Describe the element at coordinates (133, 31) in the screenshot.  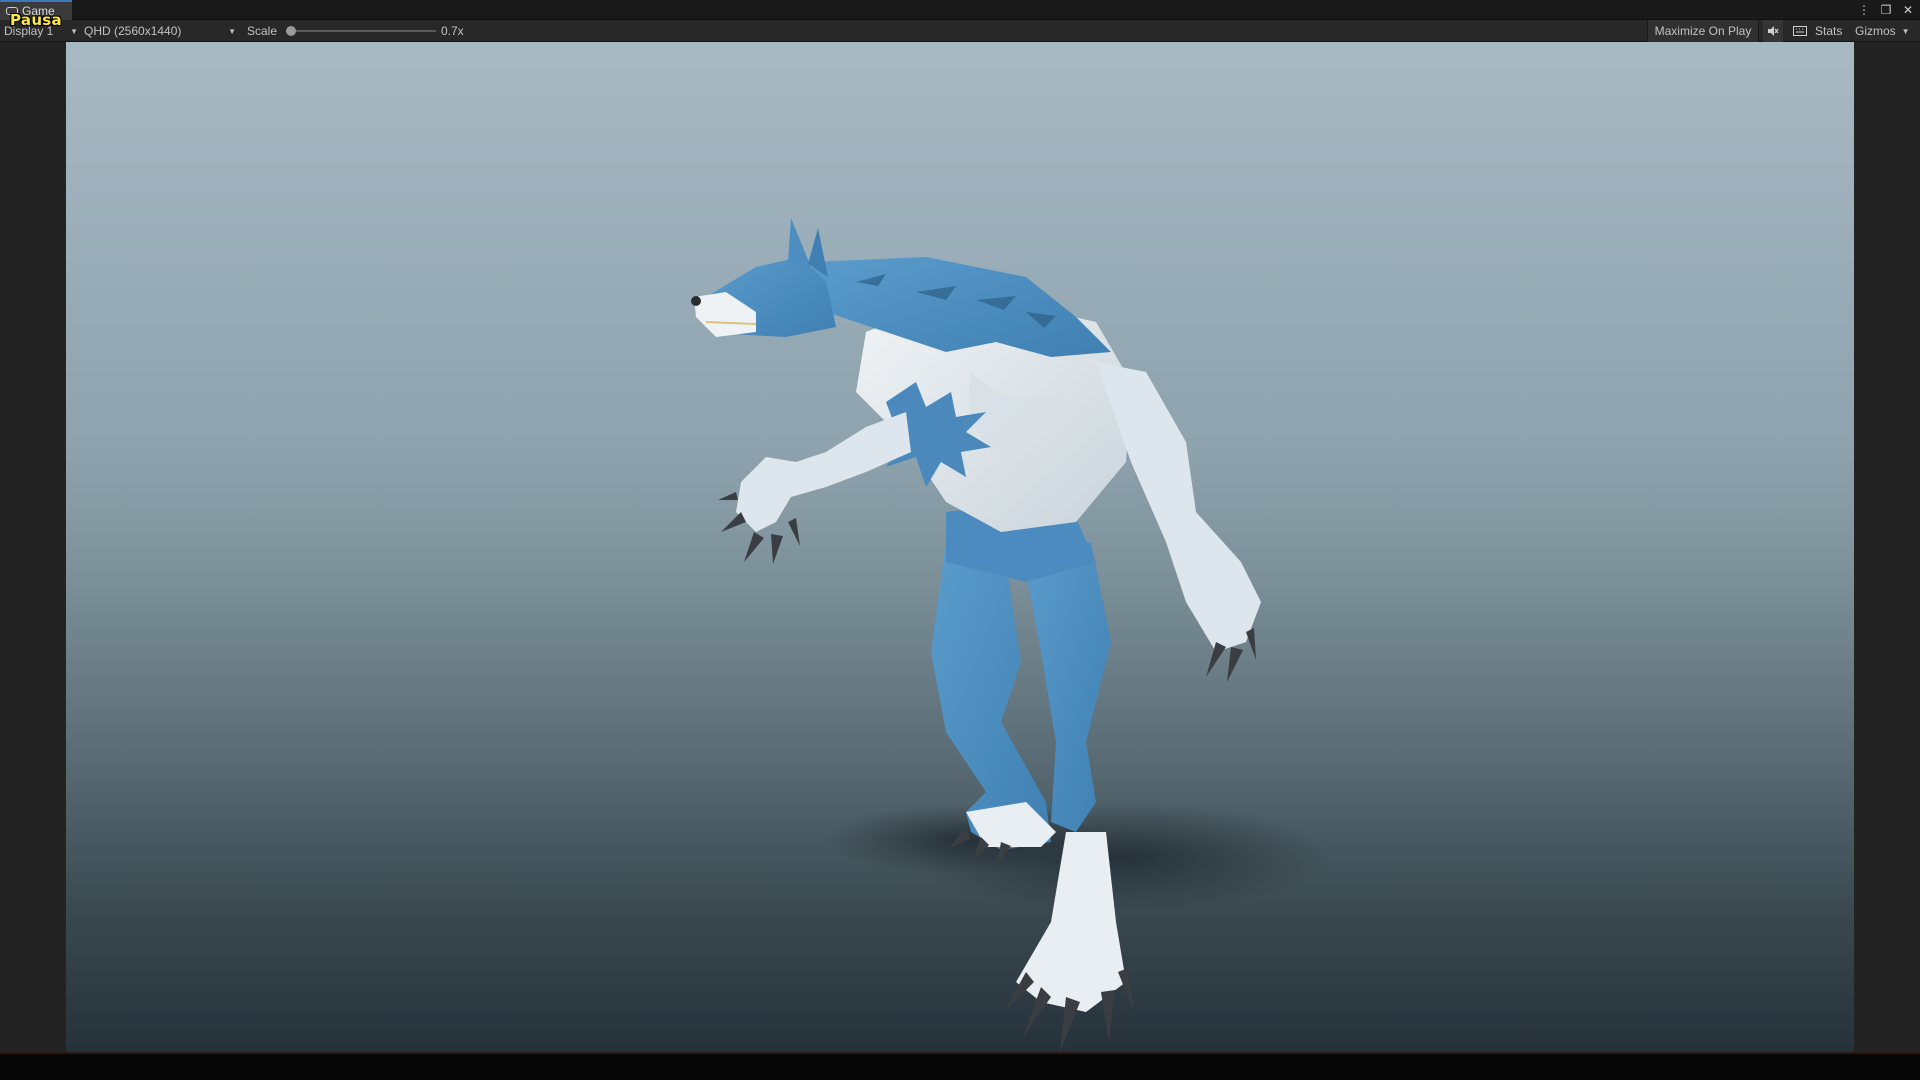
I see `resolution-label: QHD (2560x1440)` at that location.